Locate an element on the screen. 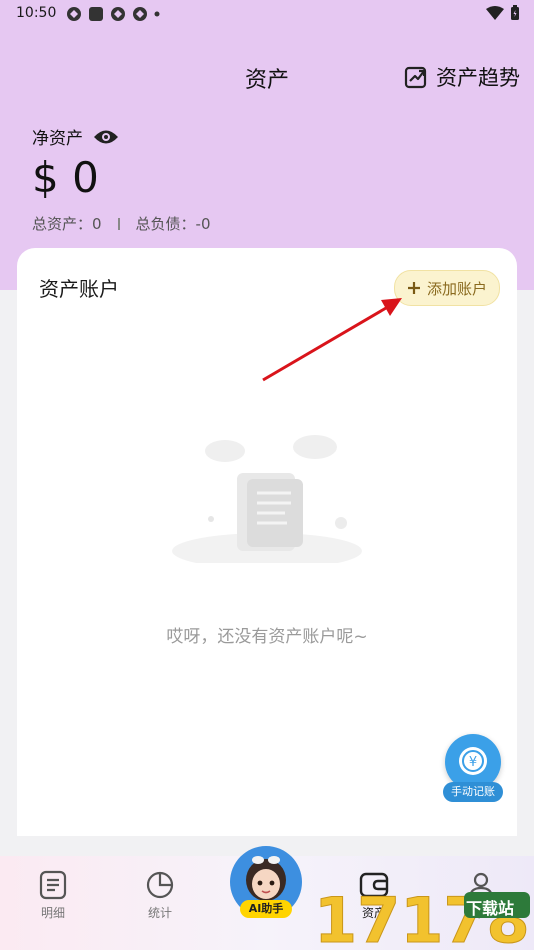 The width and height of the screenshot is (534, 950). empty-document-illustration is located at coordinates (267, 499).